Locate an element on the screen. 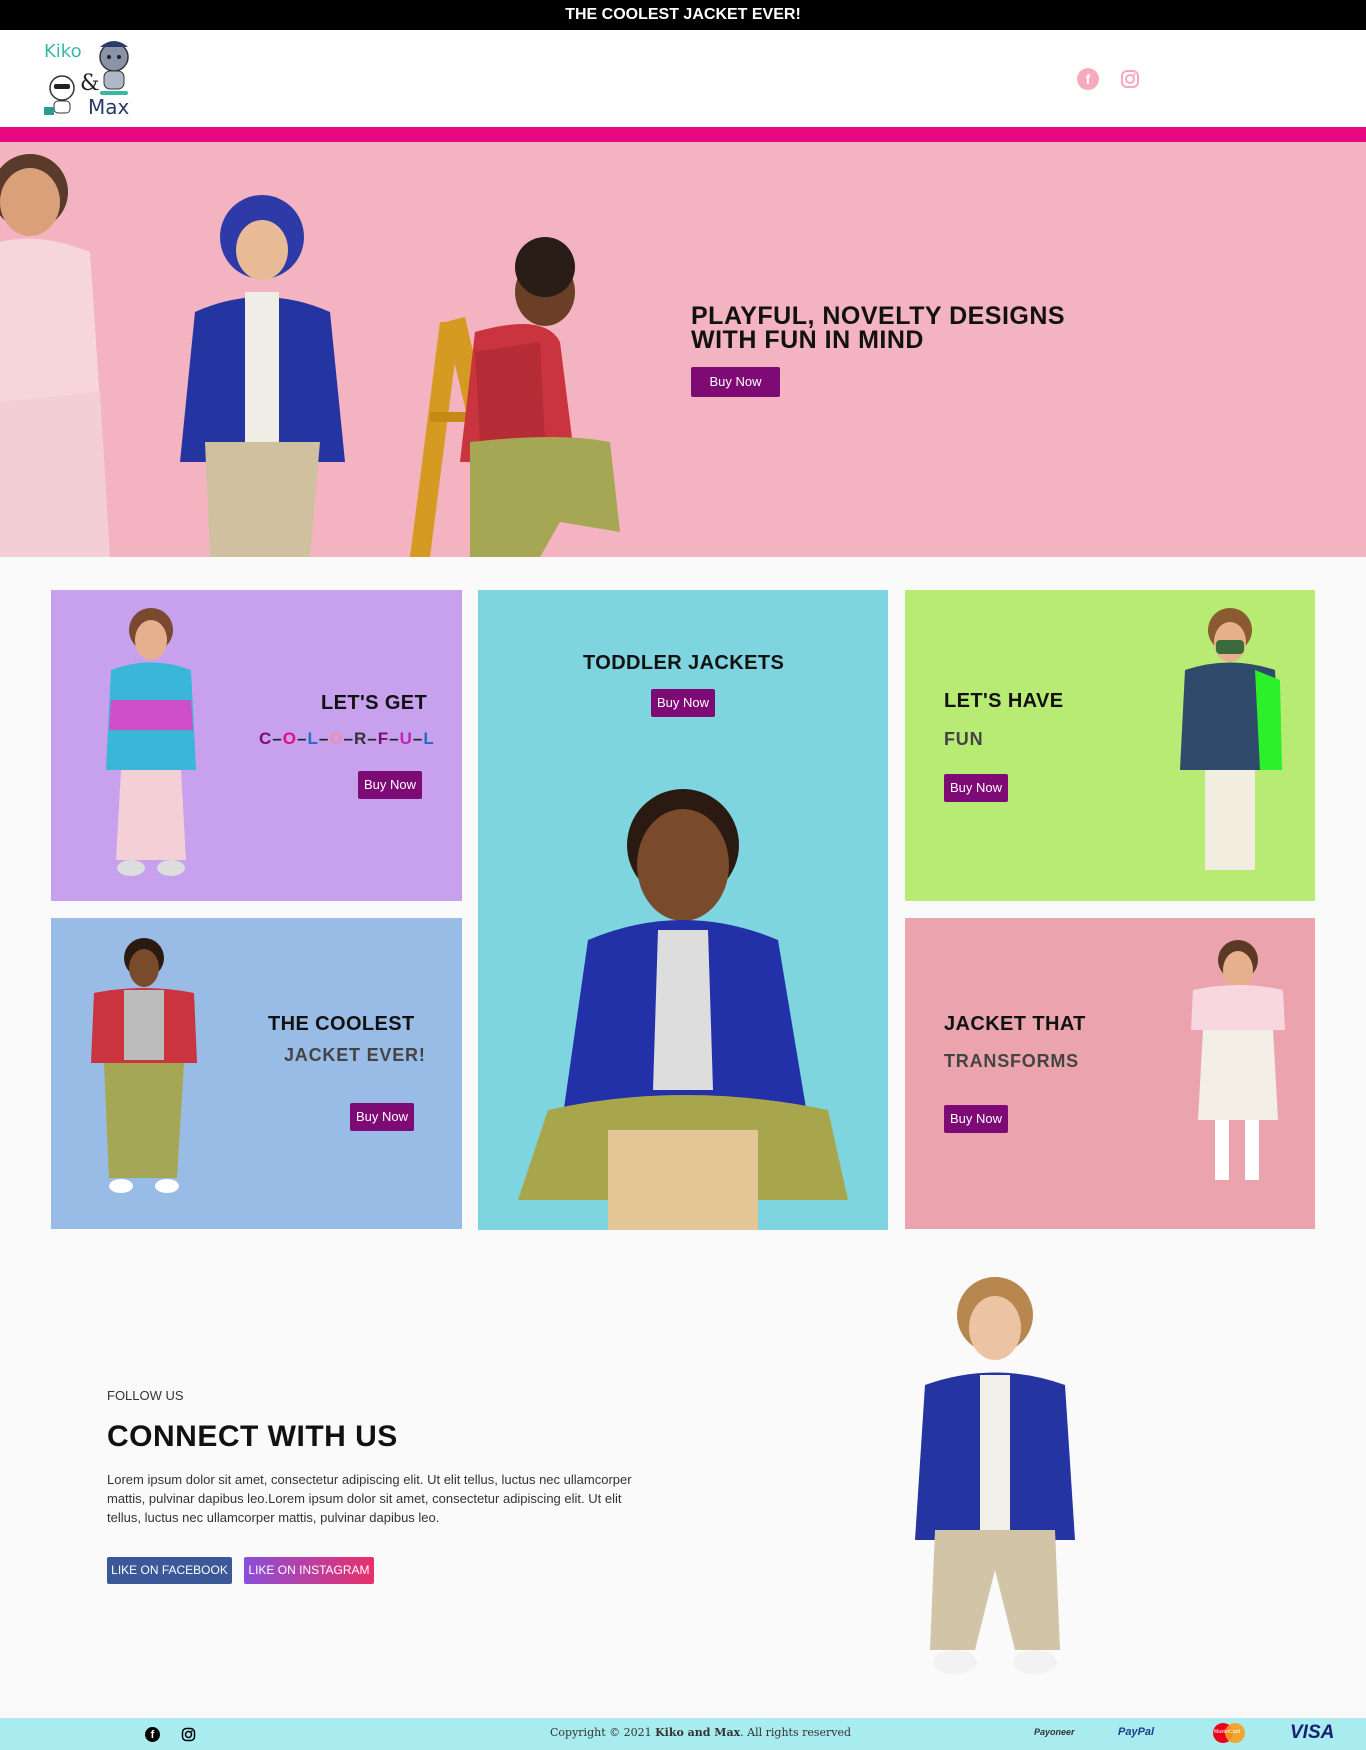 This screenshot has height=1750, width=1366. copyright-brand: Kiko and Max is located at coordinates (698, 1732).